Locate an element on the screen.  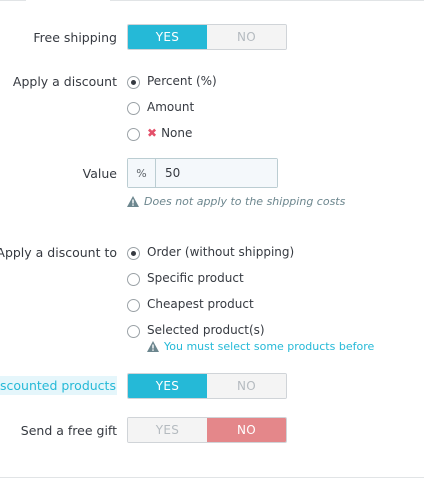
free-shipping-label: Free shipping is located at coordinates (75, 37).